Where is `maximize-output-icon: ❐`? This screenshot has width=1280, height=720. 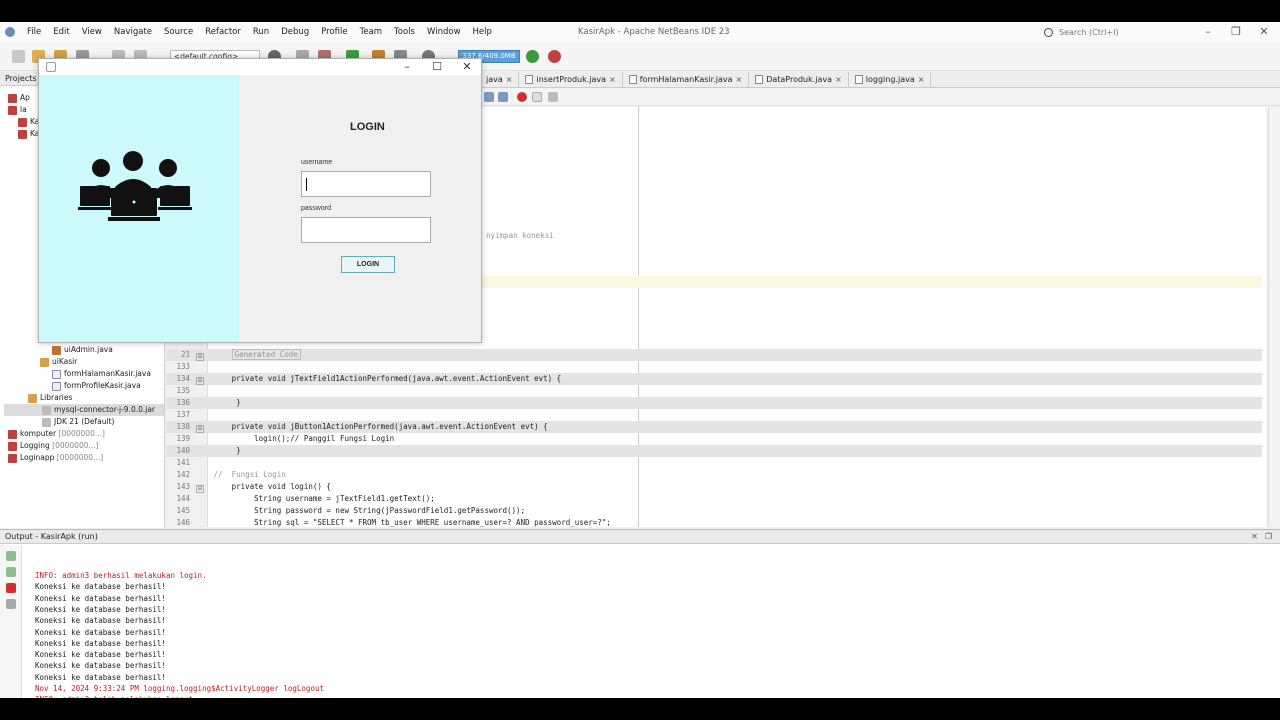 maximize-output-icon: ❐ is located at coordinates (1268, 537).